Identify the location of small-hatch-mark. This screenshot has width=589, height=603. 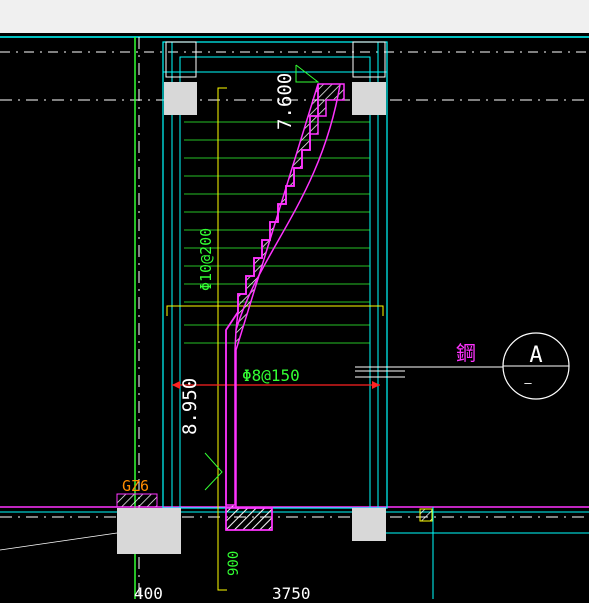
(426, 515).